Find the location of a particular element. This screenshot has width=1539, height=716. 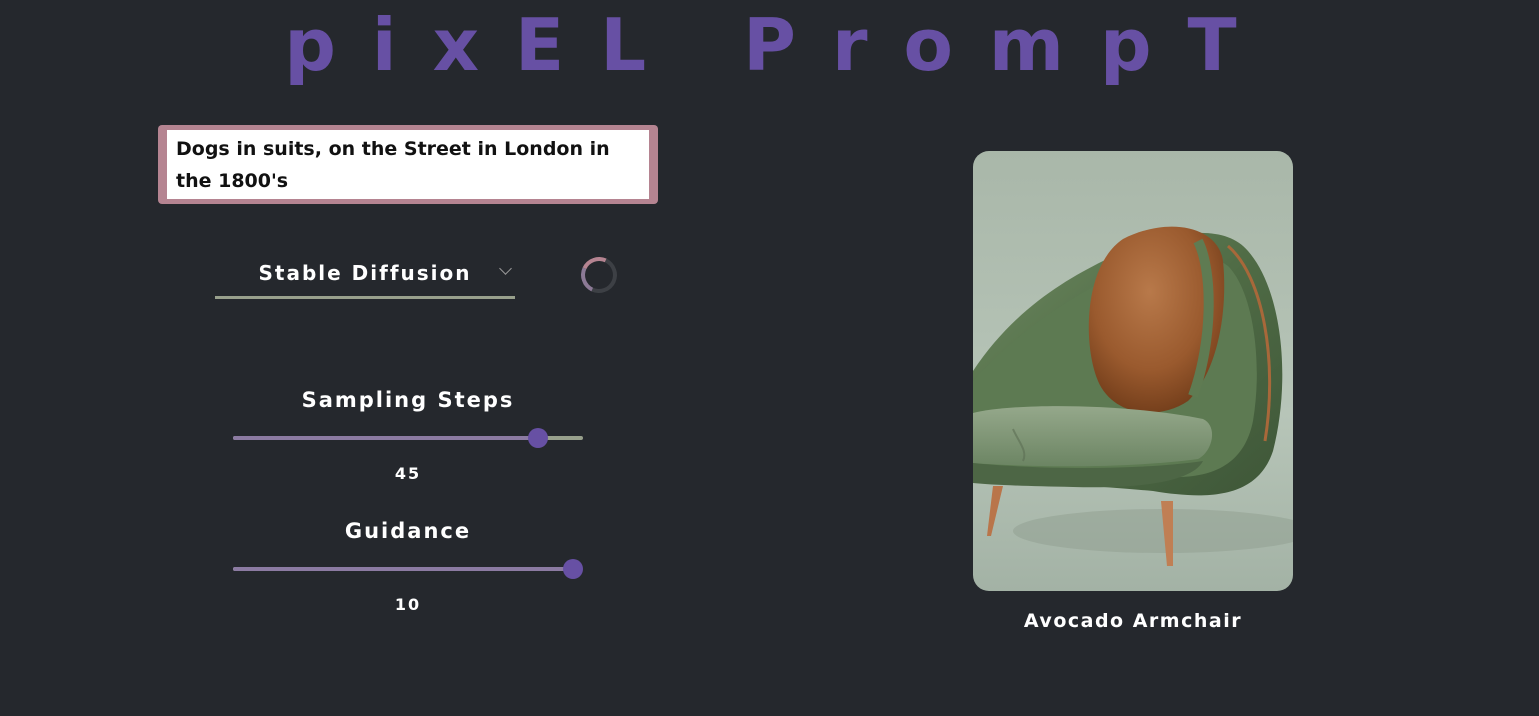

model-select: Stable Diffusion is located at coordinates (365, 274).